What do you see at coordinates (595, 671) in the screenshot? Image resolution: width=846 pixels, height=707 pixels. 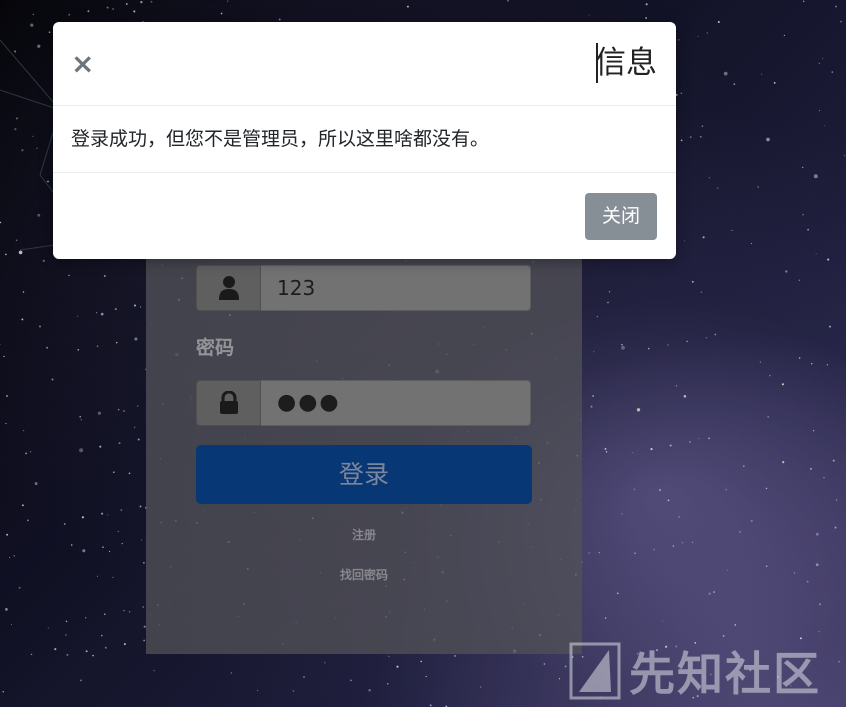 I see `watermark-logo-icon` at bounding box center [595, 671].